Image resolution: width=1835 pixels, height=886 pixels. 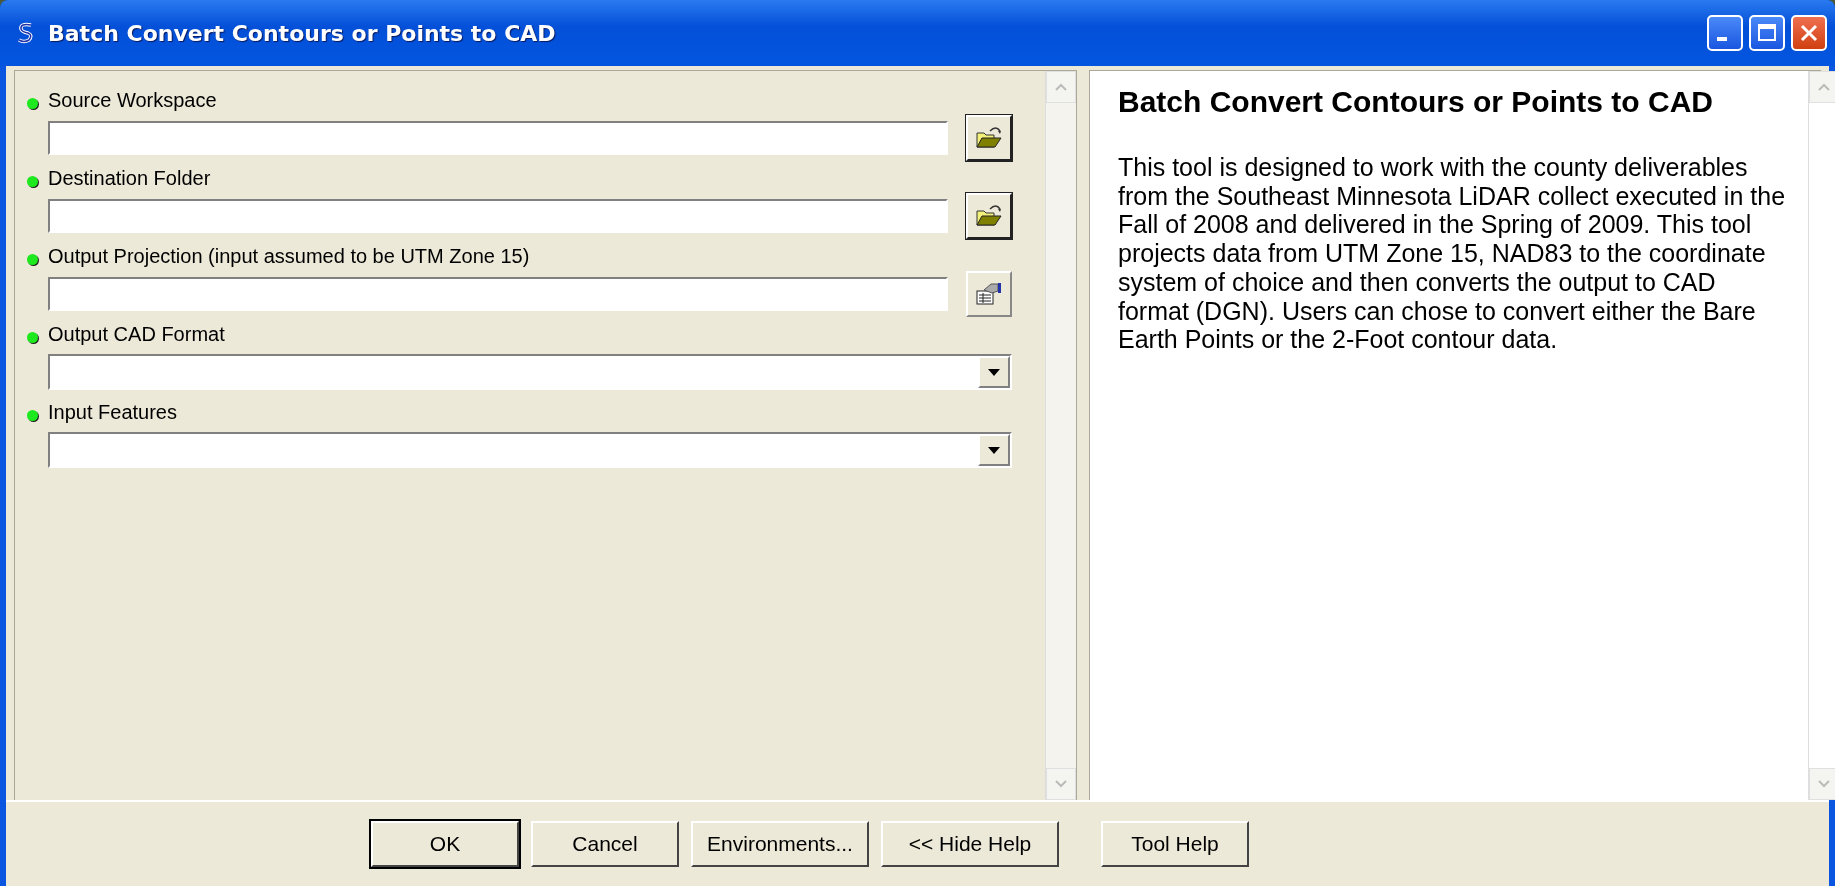 What do you see at coordinates (1452, 253) in the screenshot?
I see `help-text: This tool is designed to work with the county deliverables from the Southeast Minnesota LiDAR collect executed in the Fall of 2008 and delivered in the Spring of 2009. This tool projects data from UTM Zone 15, NAD83 to the coordinate system of choice and then converts the output to CAD format (DGN). Users can chose to convert either the Bare Earth Points or the 2-Foot contour data.` at bounding box center [1452, 253].